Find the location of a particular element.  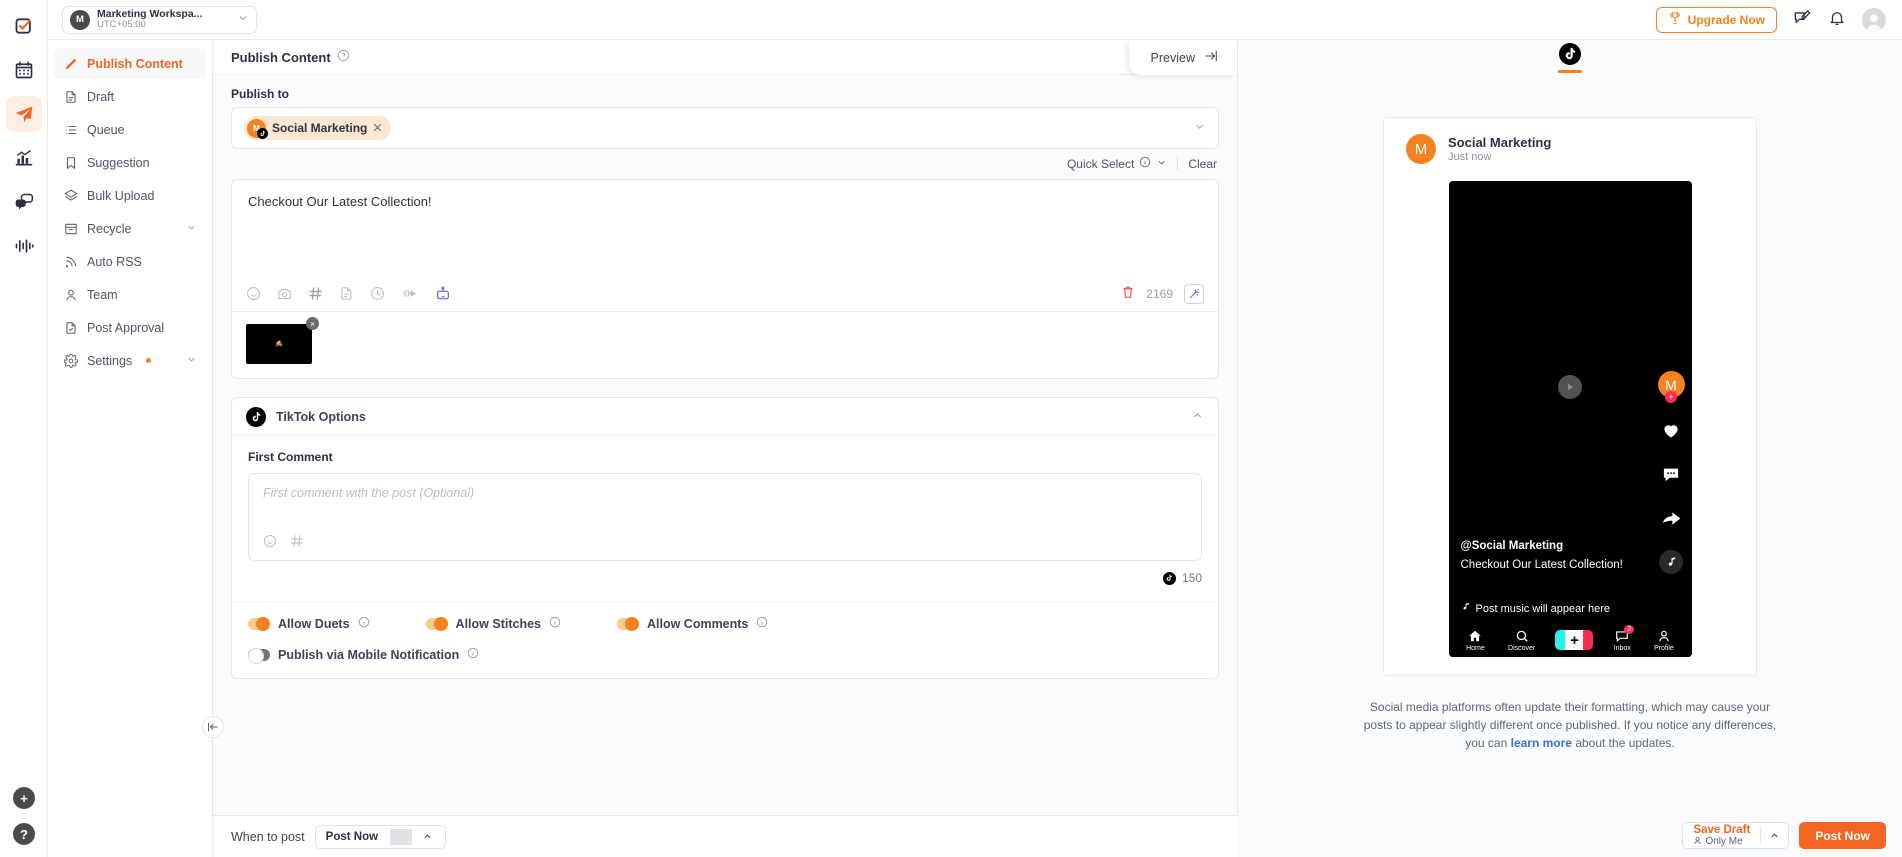

avatar is located at coordinates (1874, 19).